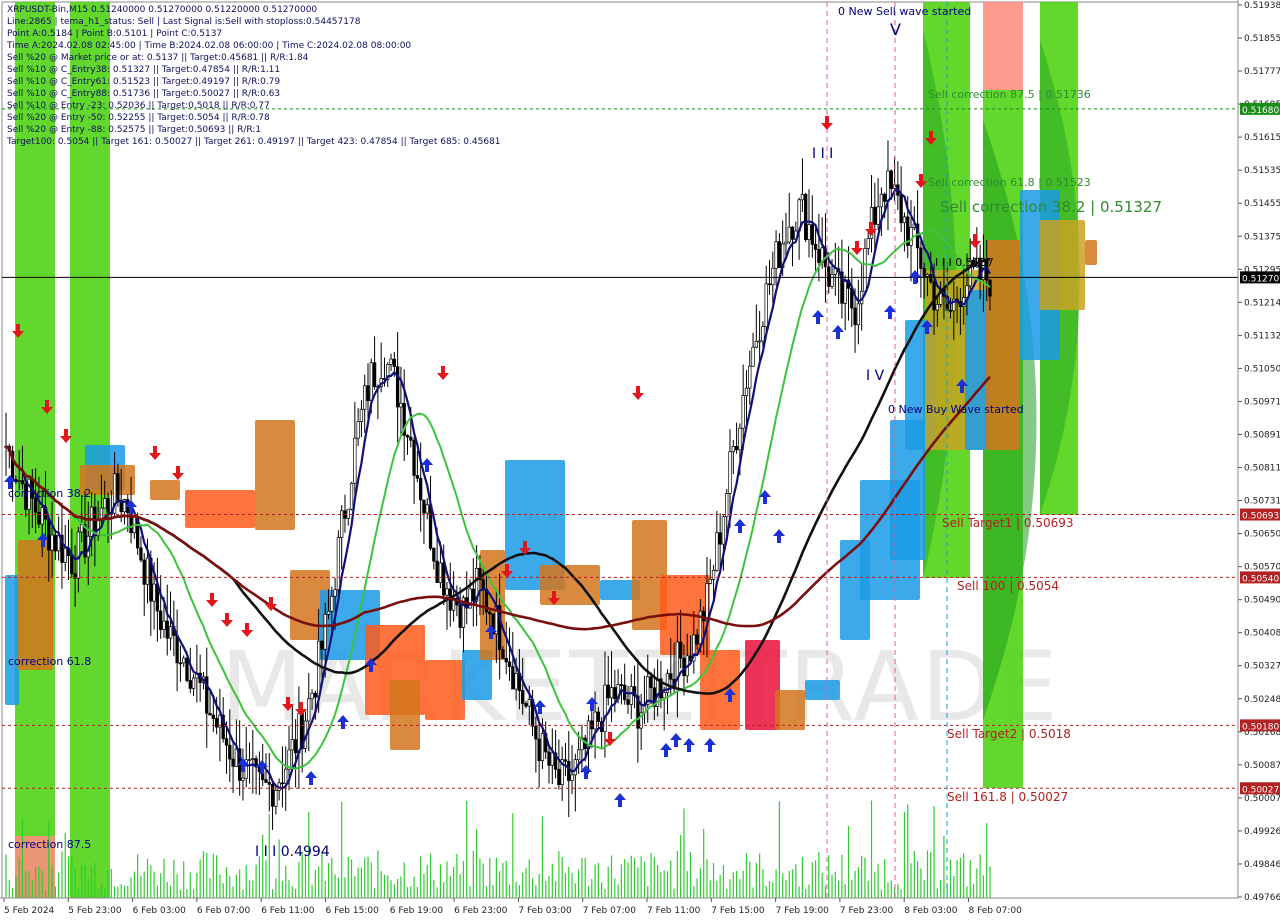 The image size is (1280, 924). What do you see at coordinates (1009, 734) in the screenshot?
I see `annotation-8: Sell Target2 | 0.5018` at bounding box center [1009, 734].